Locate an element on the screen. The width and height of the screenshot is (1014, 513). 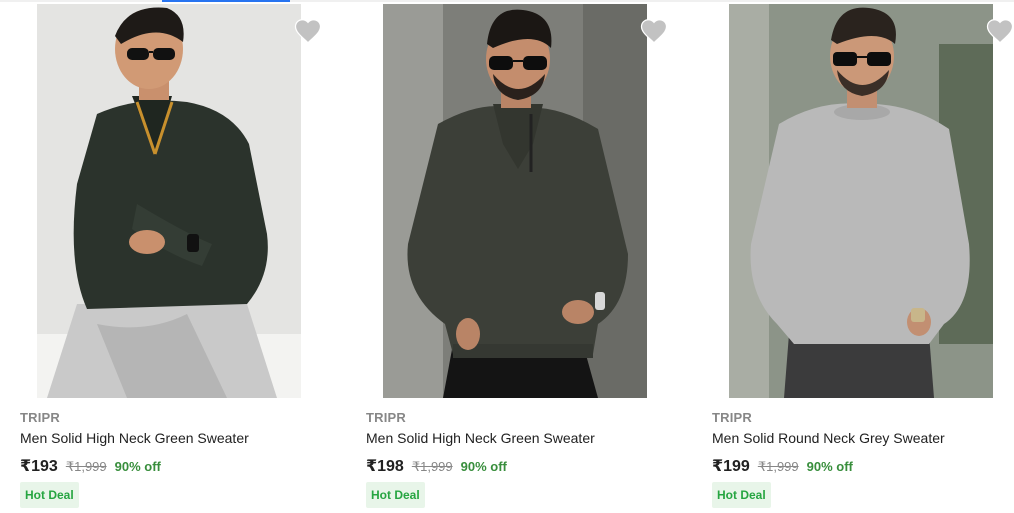
price-row: ₹198 ₹1,999 90% off is located at coordinates (436, 466).